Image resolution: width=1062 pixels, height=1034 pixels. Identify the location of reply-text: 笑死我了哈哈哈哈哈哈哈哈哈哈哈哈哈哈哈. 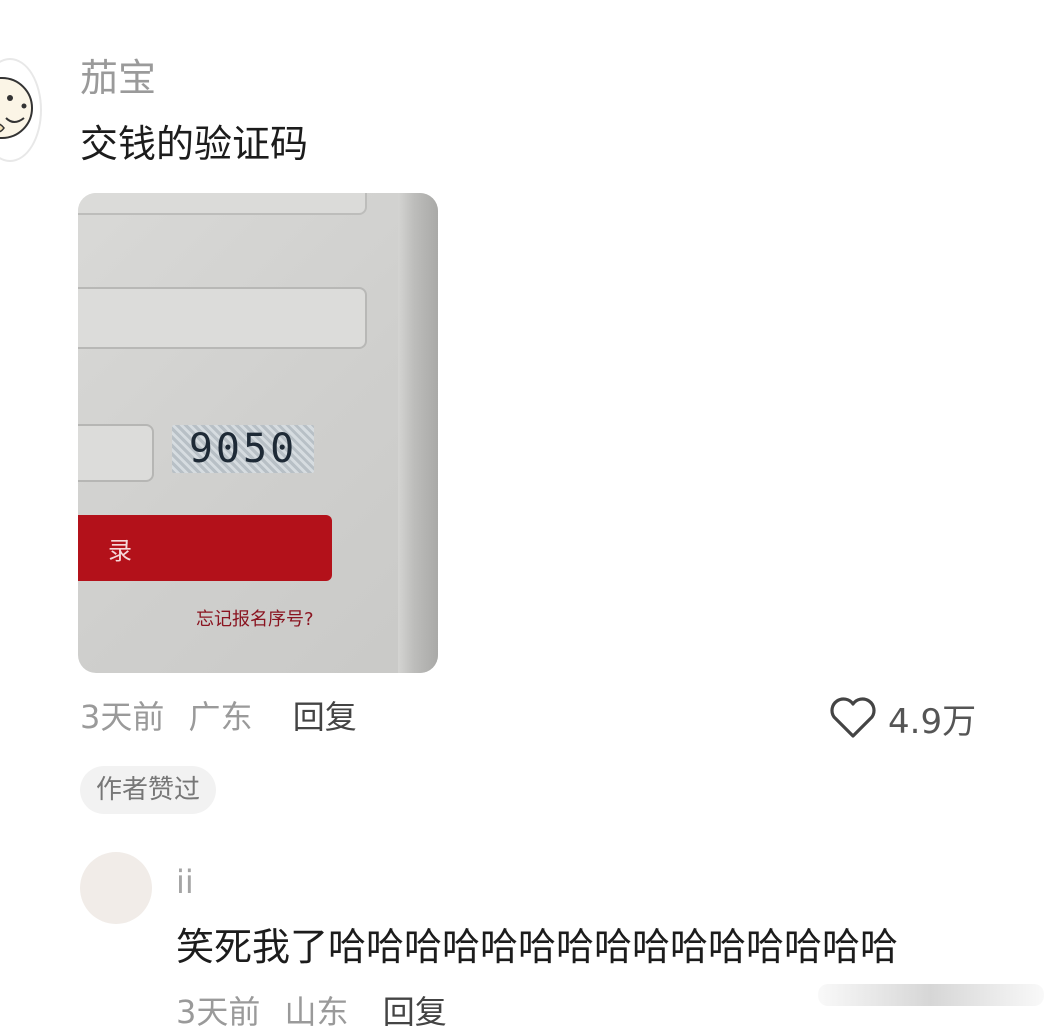
(537, 947).